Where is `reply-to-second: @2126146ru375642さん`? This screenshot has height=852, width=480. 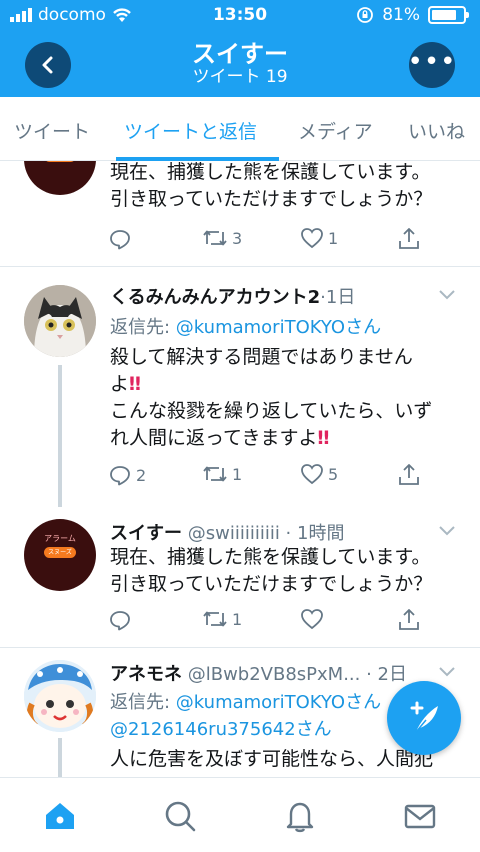 reply-to-second: @2126146ru375642さん is located at coordinates (221, 728).